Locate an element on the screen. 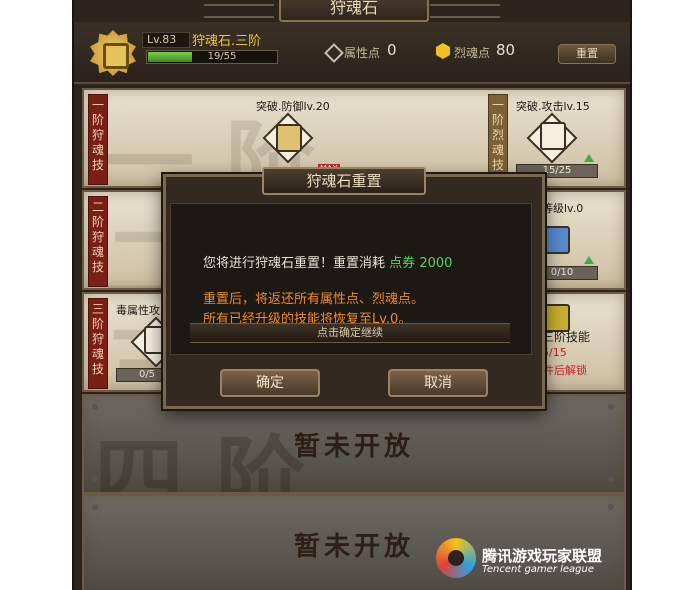  title-ornament-right is located at coordinates (465, 11).